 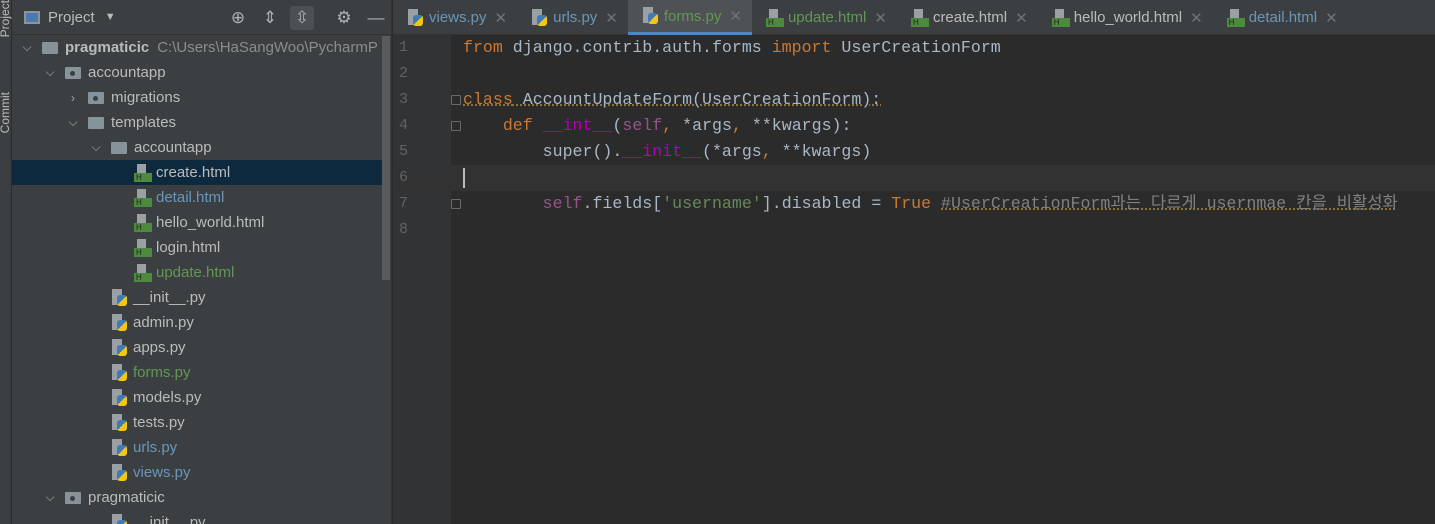 I want to click on tree-item-label: pragmaticic, so click(x=107, y=47).